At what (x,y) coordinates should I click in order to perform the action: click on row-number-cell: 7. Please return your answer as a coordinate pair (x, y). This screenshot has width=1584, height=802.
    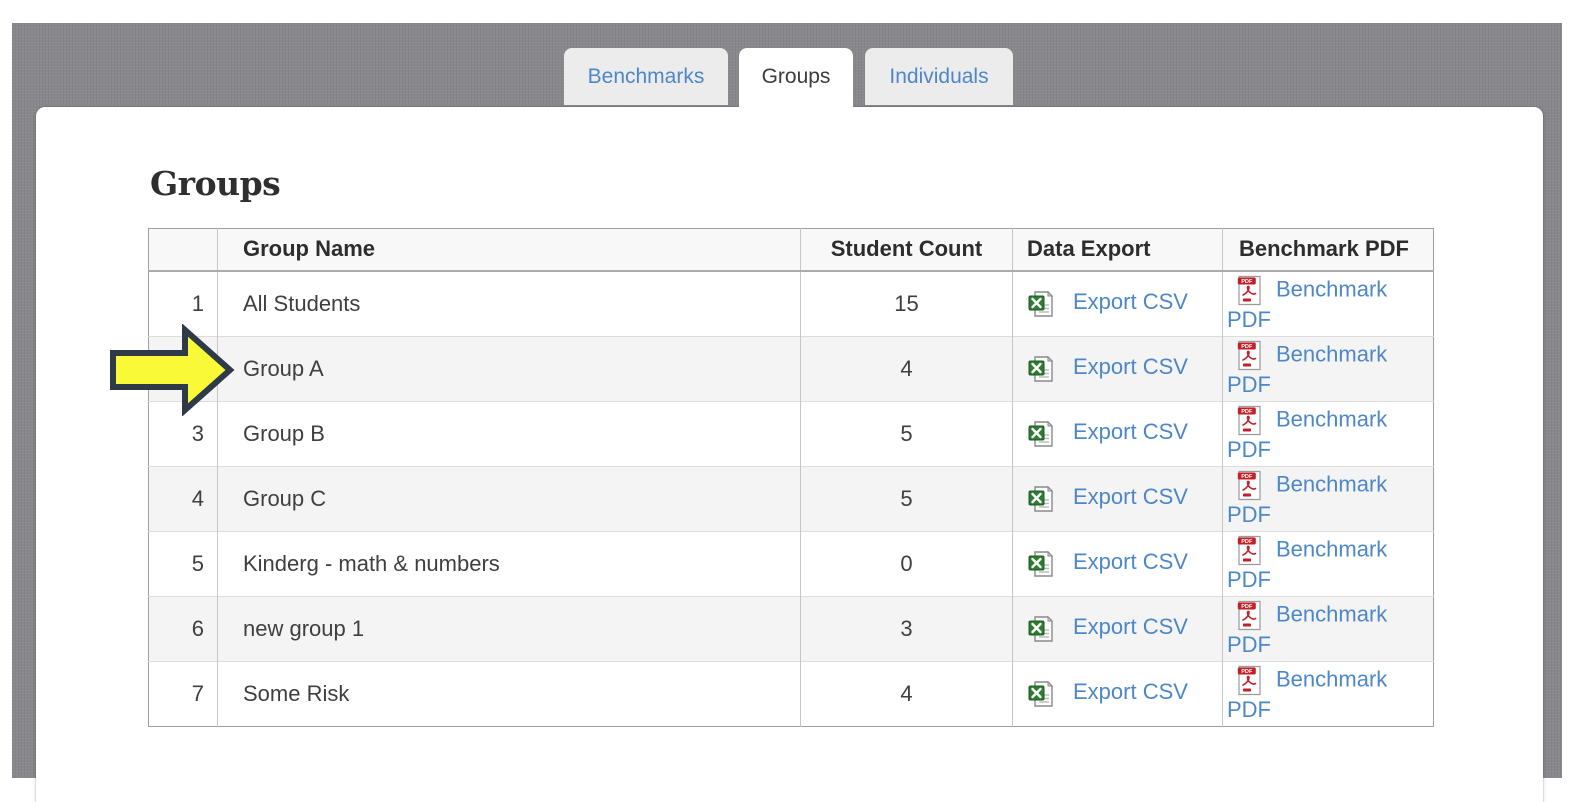
    Looking at the image, I should click on (183, 693).